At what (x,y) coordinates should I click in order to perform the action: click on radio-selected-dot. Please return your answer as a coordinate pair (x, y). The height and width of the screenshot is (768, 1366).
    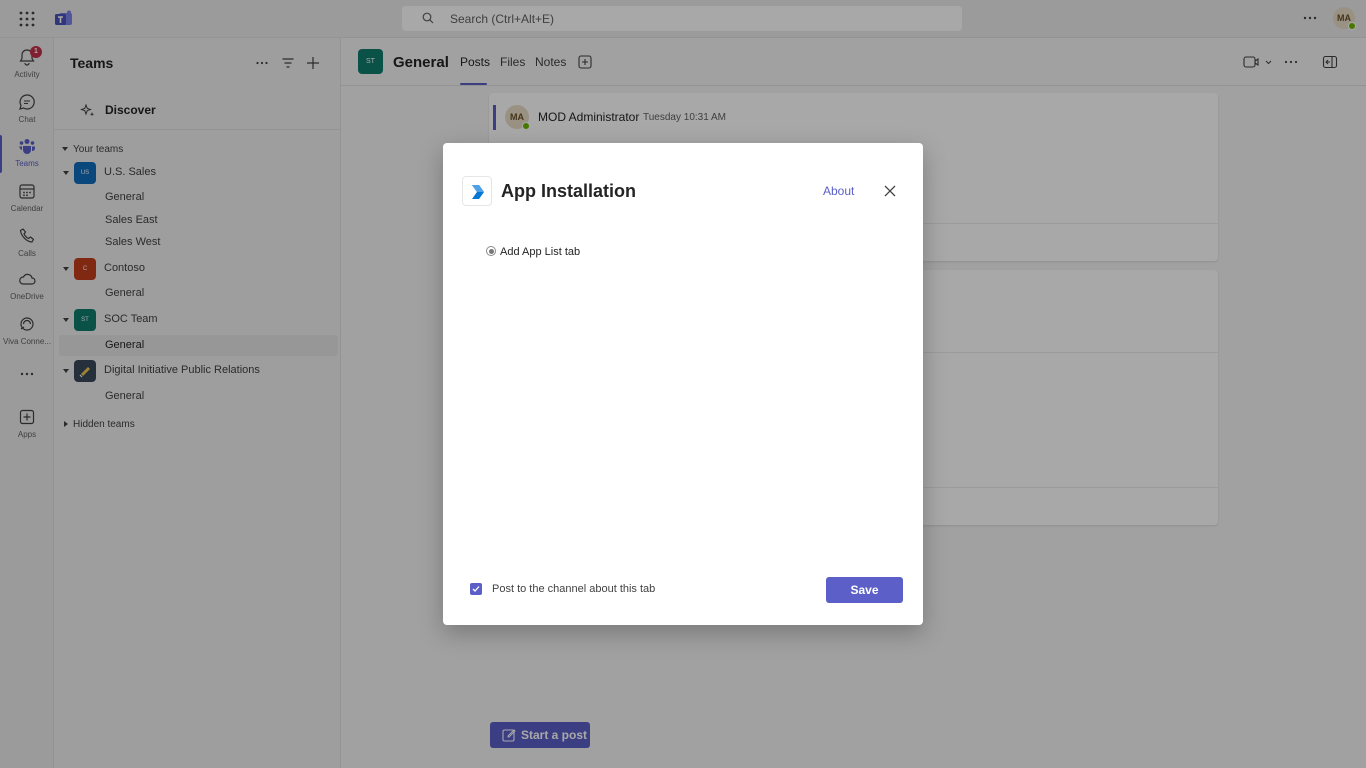
    Looking at the image, I should click on (491, 251).